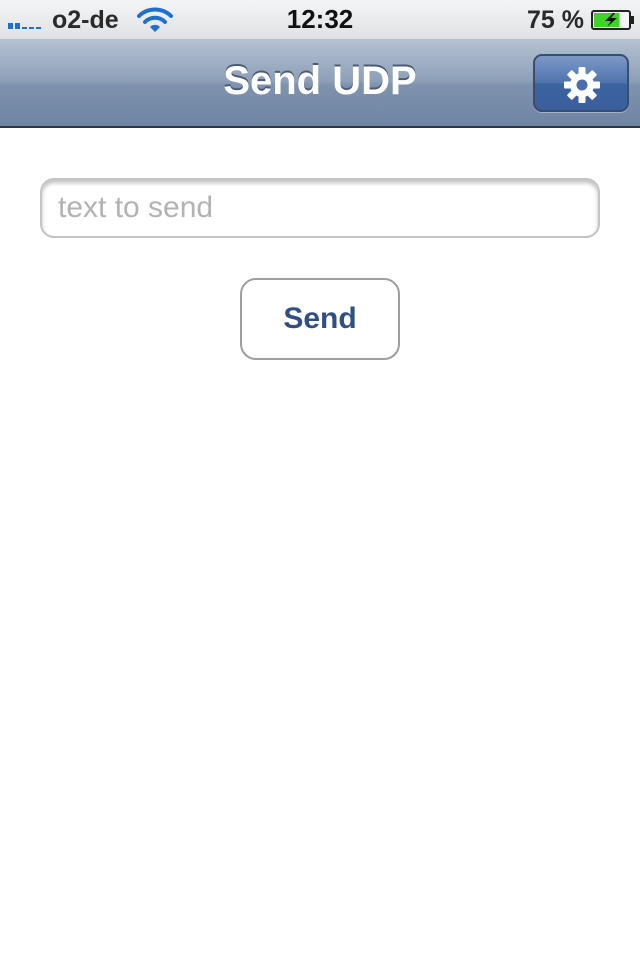 The width and height of the screenshot is (640, 960). What do you see at coordinates (555, 20) in the screenshot?
I see `battery-percent: 75 %` at bounding box center [555, 20].